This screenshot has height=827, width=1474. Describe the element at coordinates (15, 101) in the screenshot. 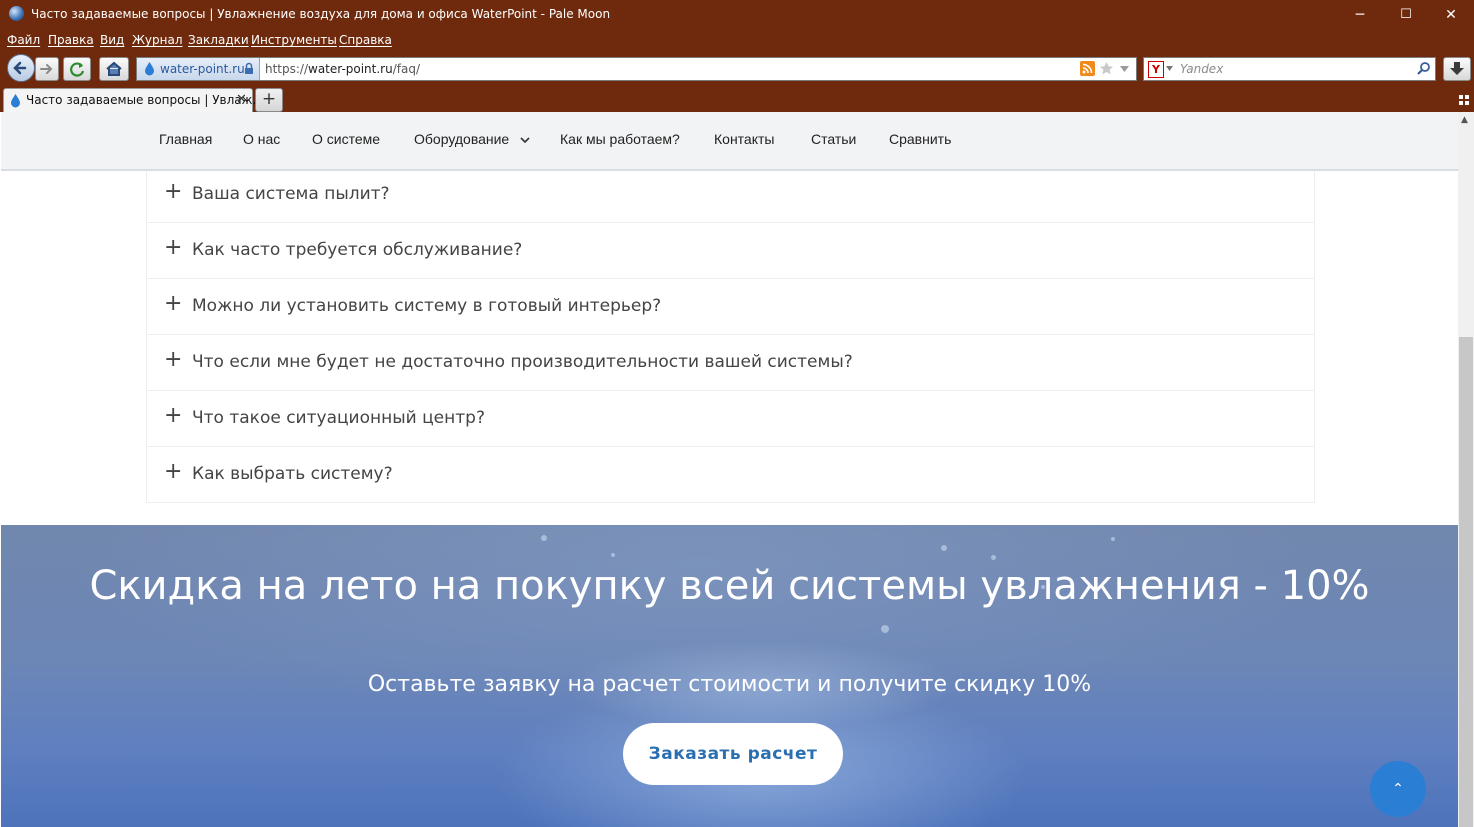

I see `tab-favicon-icon` at that location.